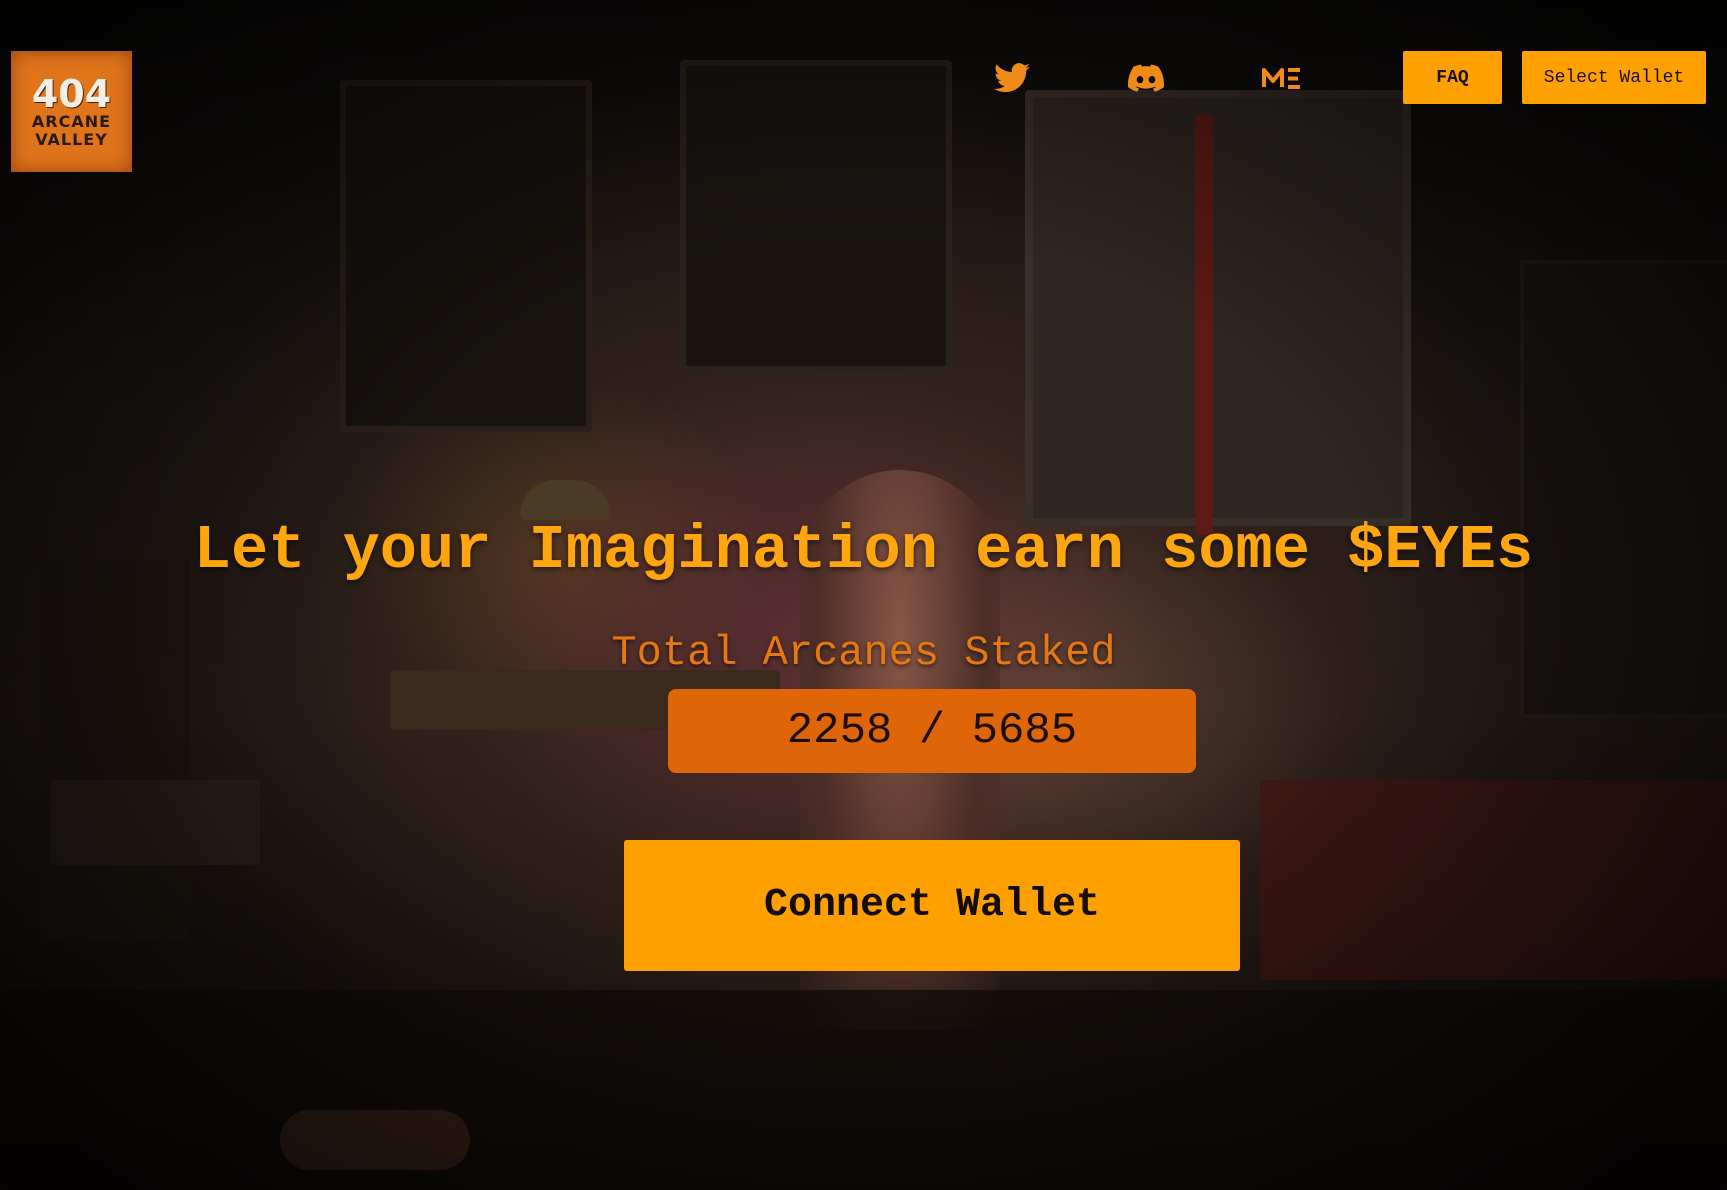 The height and width of the screenshot is (1190, 1727). What do you see at coordinates (71, 121) in the screenshot?
I see `logo-line-1: ARCANE` at bounding box center [71, 121].